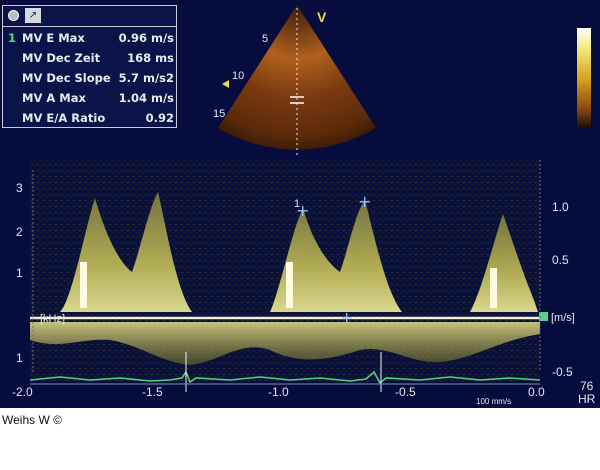 The image size is (600, 470). I want to click on time-tick-minus-2-0: -2.0, so click(22, 392).